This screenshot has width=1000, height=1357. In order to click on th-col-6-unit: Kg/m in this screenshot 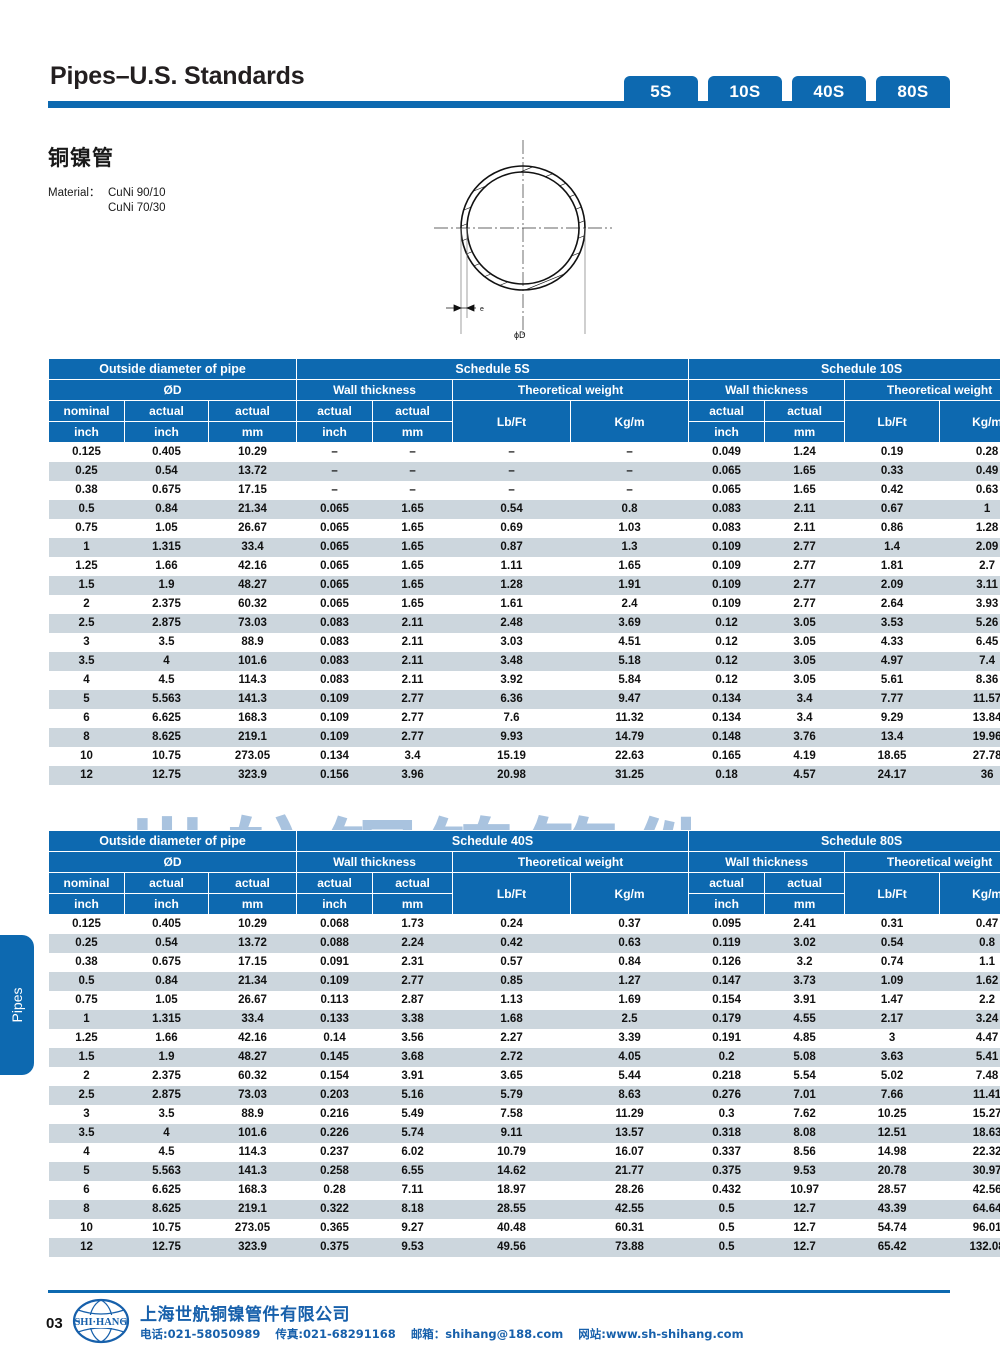, I will do `click(630, 893)`.